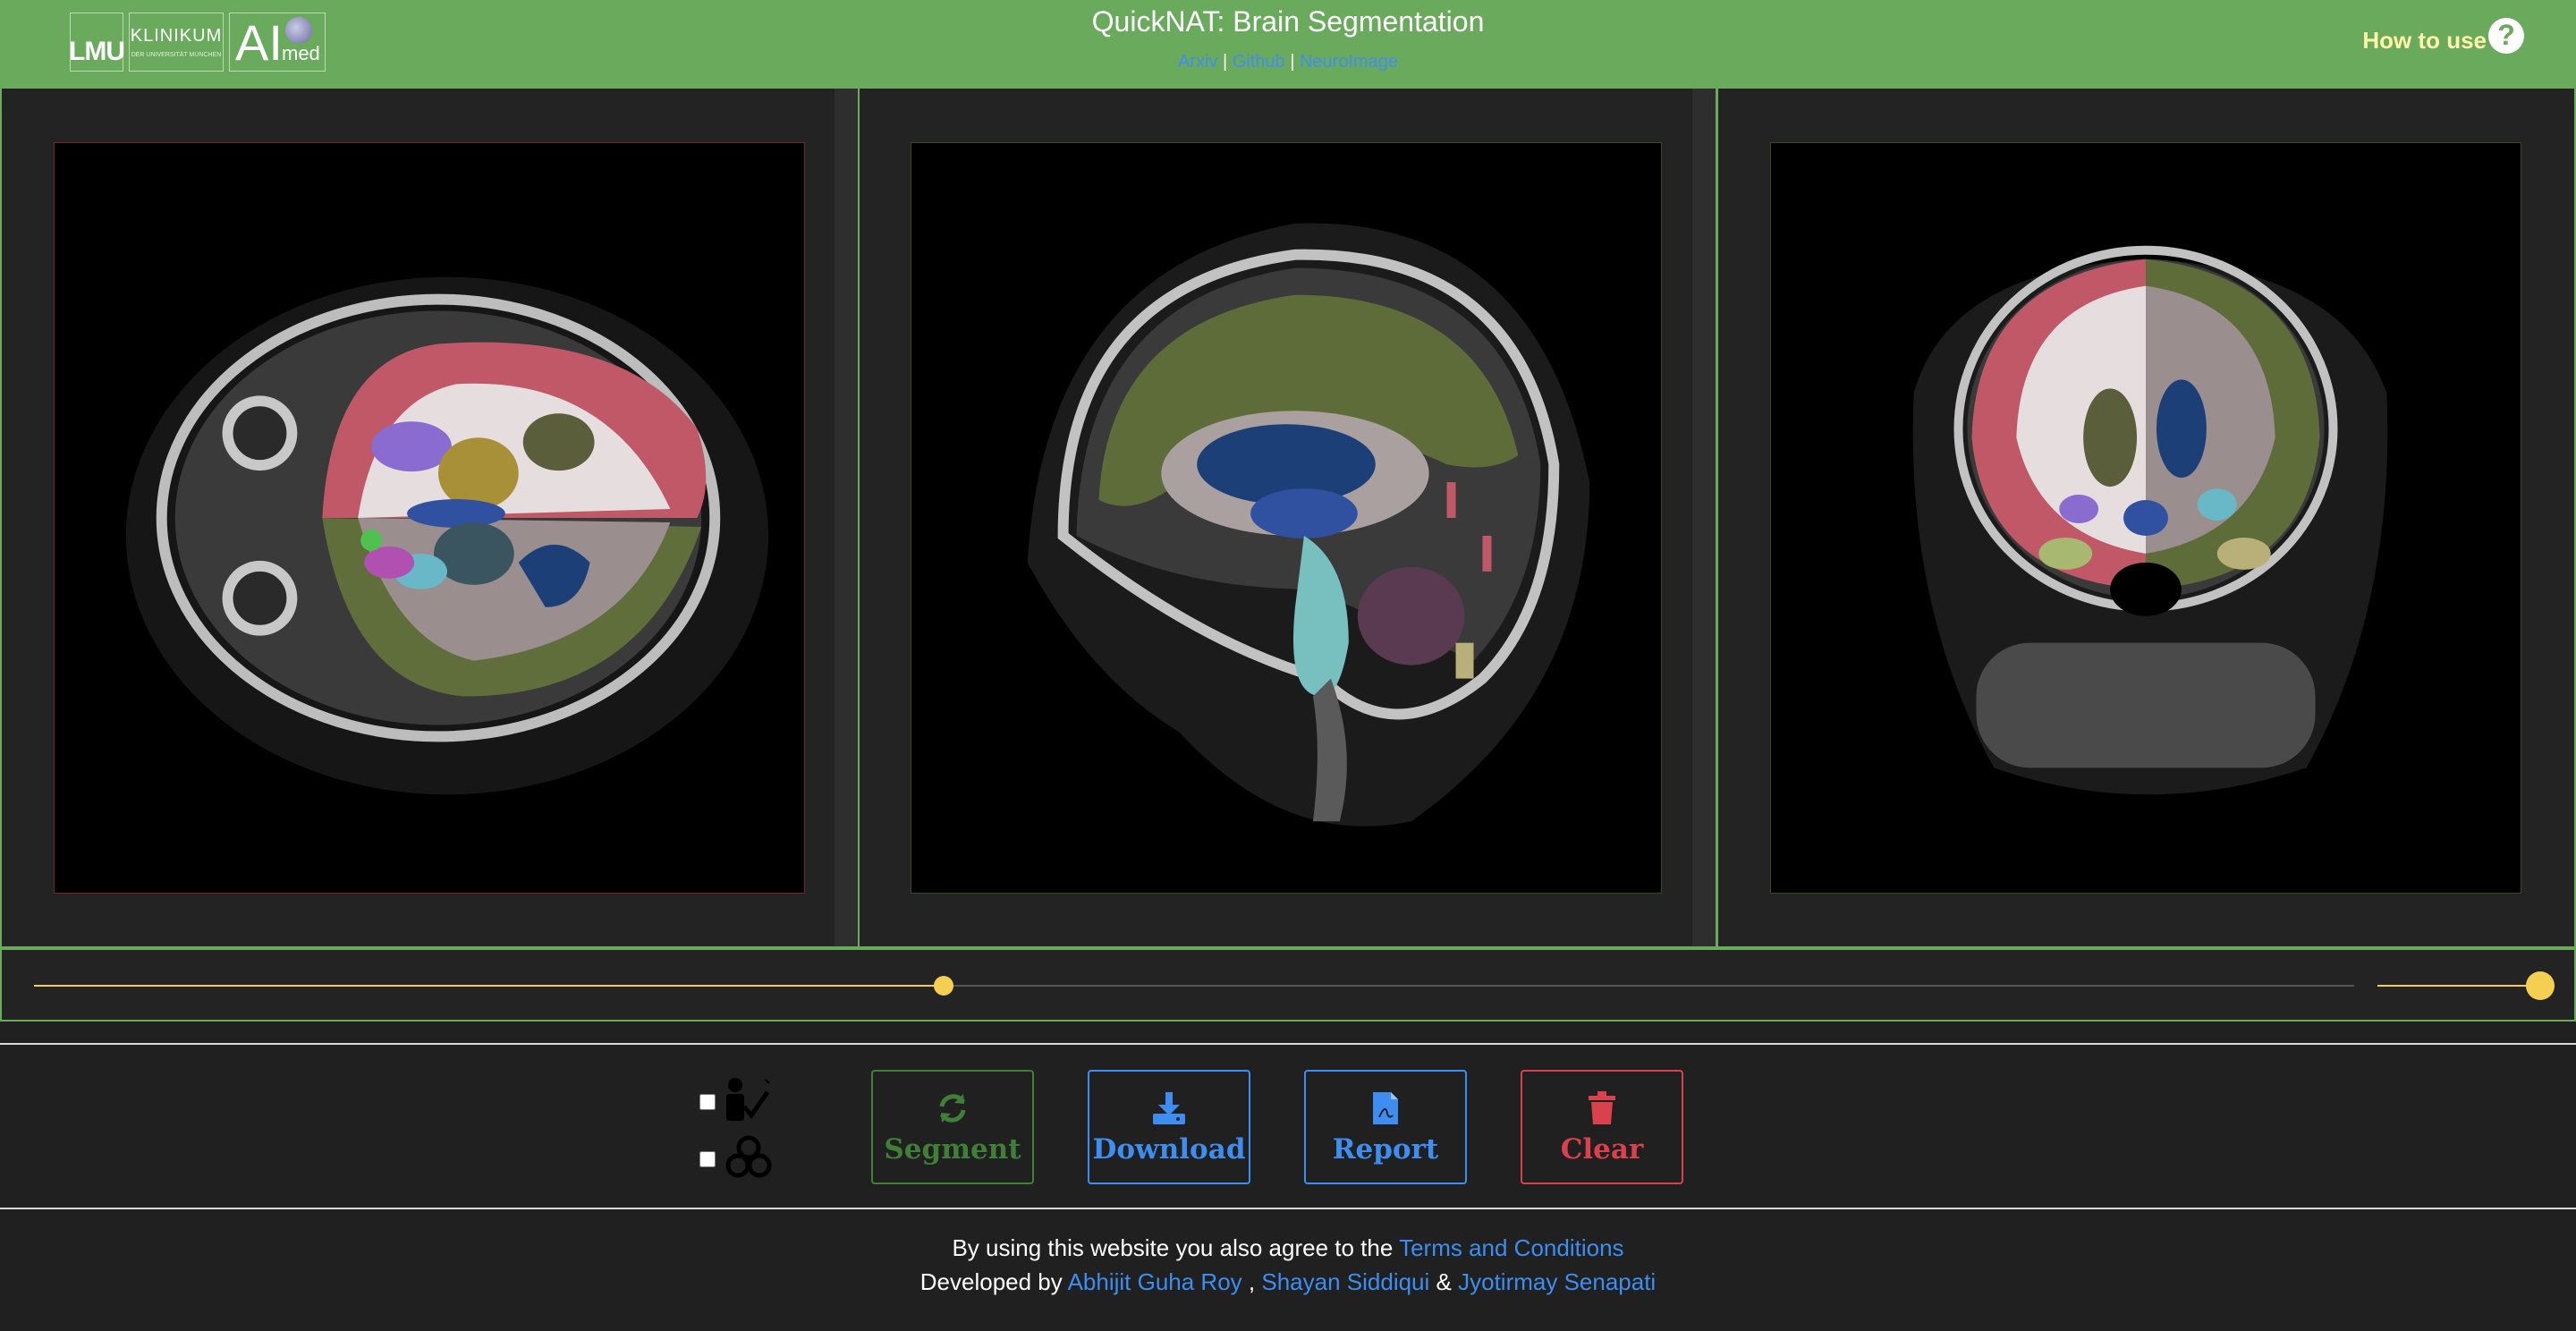  What do you see at coordinates (1169, 1108) in the screenshot?
I see `download-icon` at bounding box center [1169, 1108].